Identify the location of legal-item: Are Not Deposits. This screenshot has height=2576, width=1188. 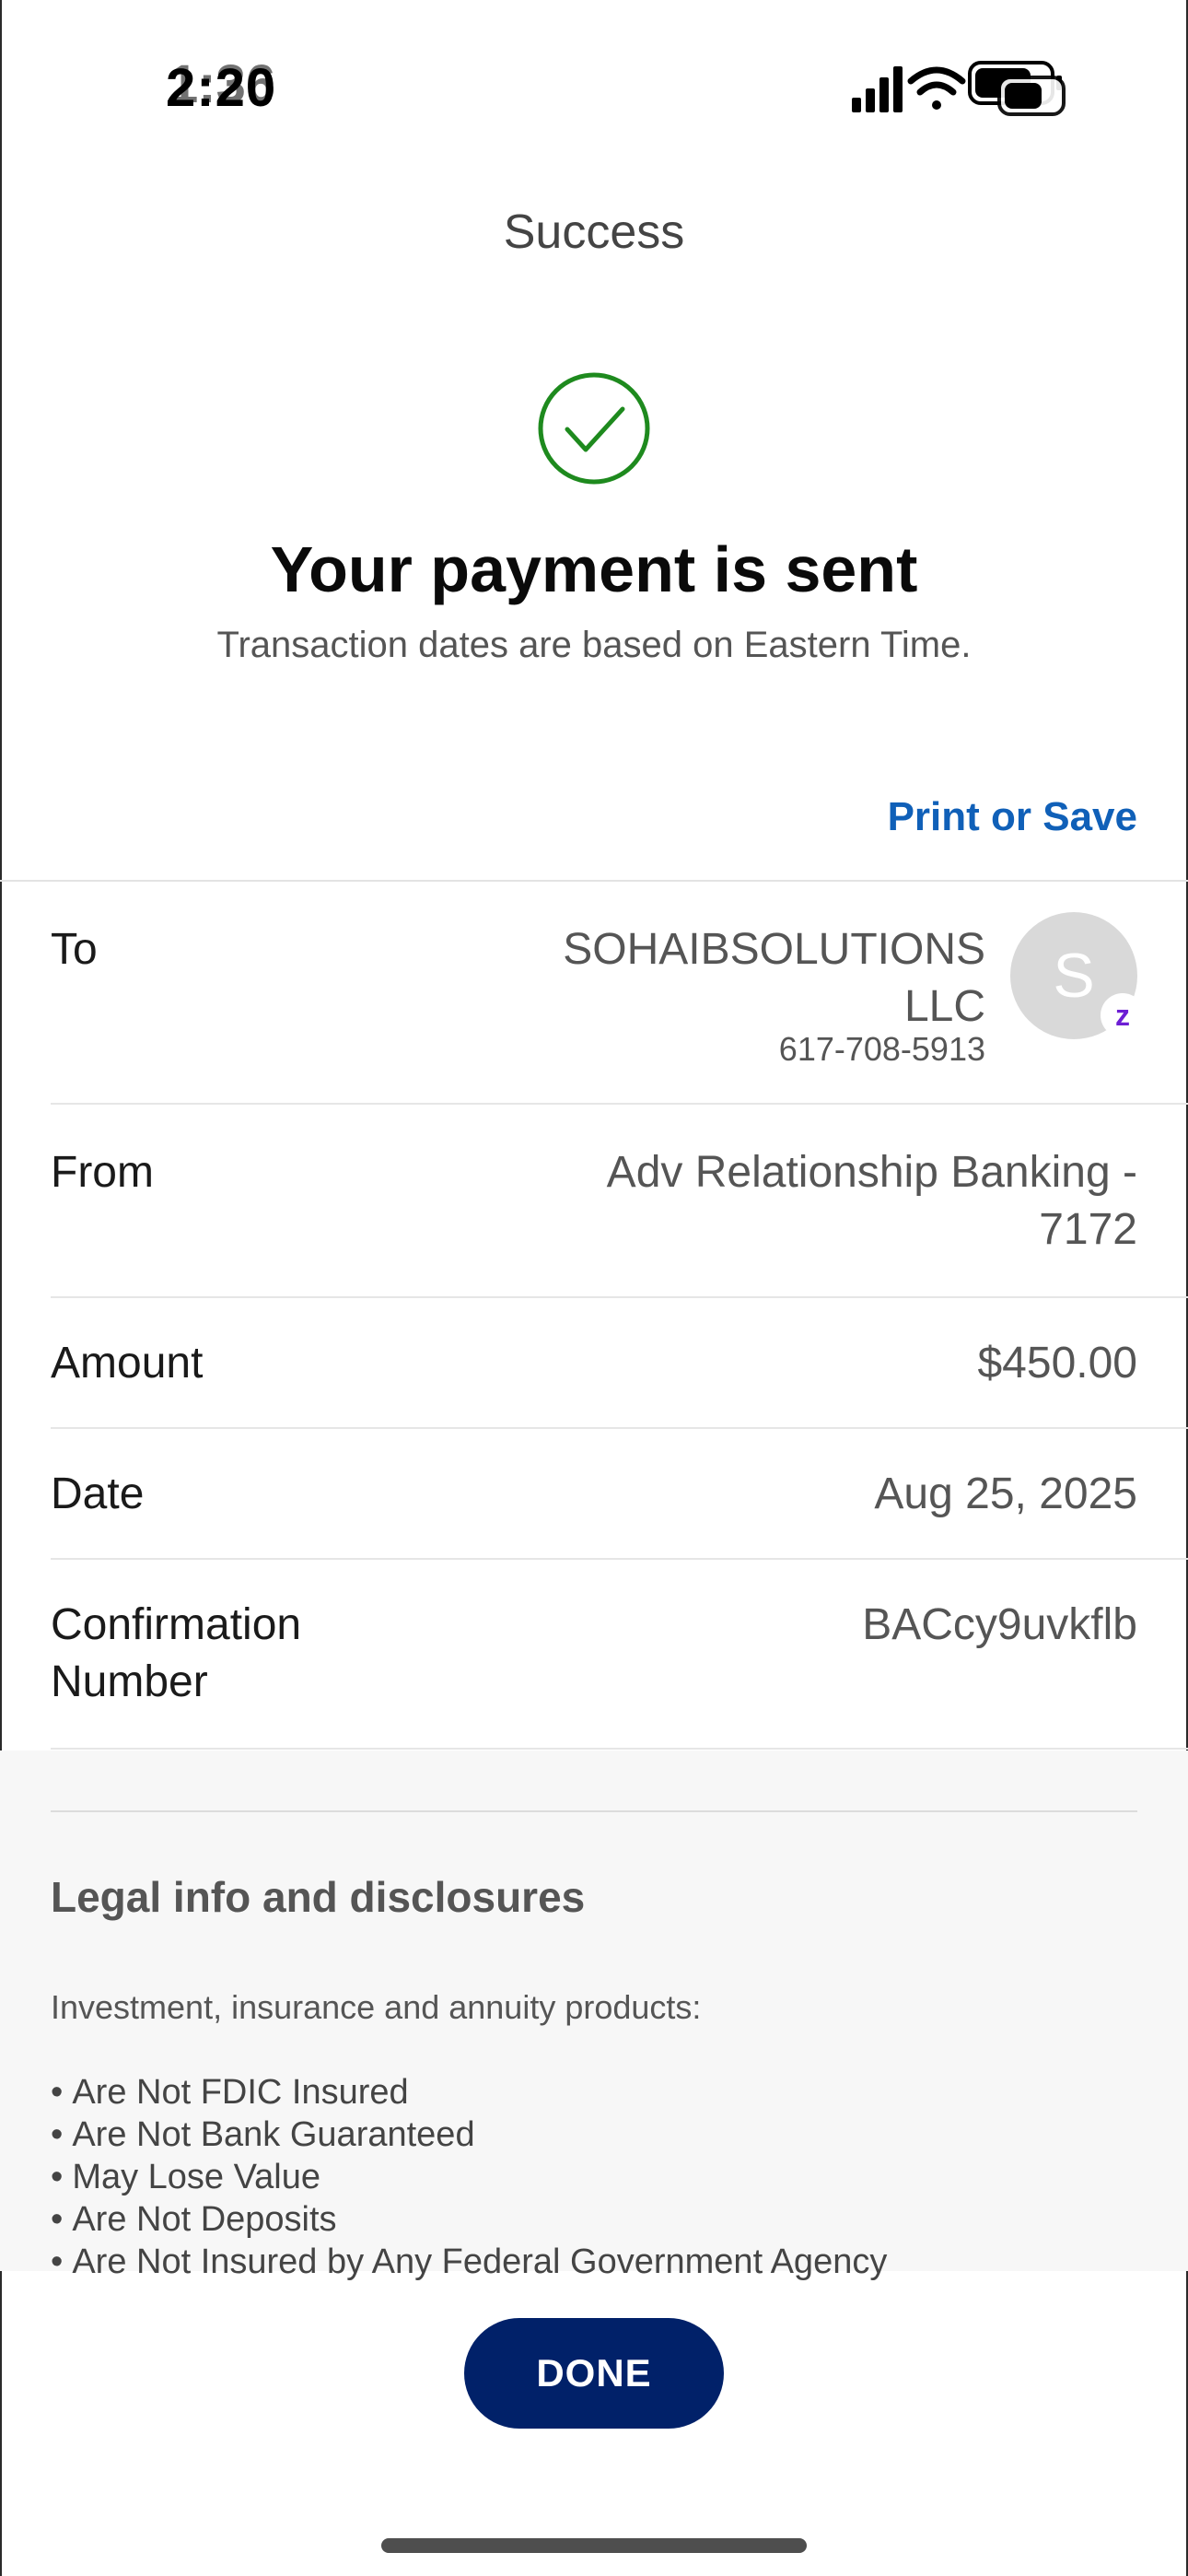
(469, 2219).